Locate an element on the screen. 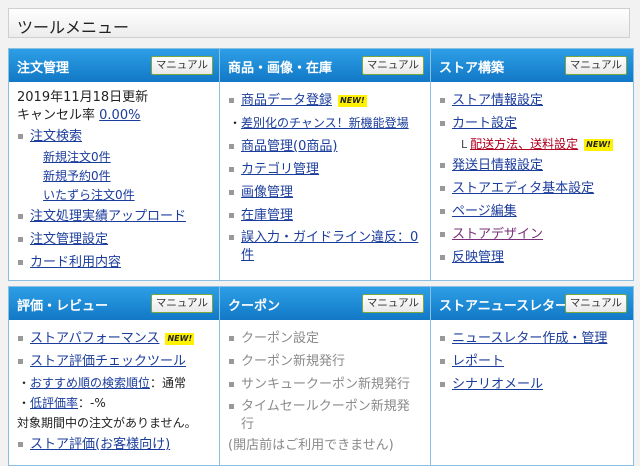  list-item: 商品管理(0商品) is located at coordinates (325, 146).